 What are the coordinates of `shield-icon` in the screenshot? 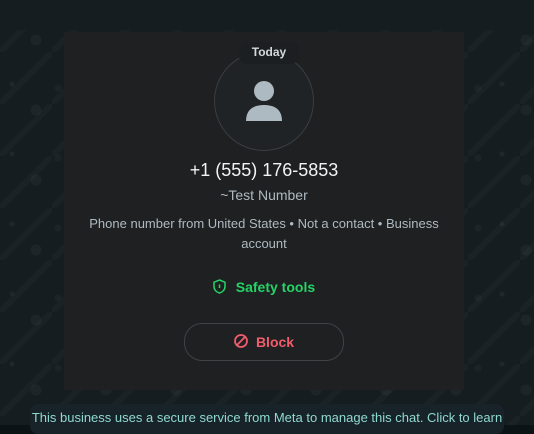 It's located at (219, 288).